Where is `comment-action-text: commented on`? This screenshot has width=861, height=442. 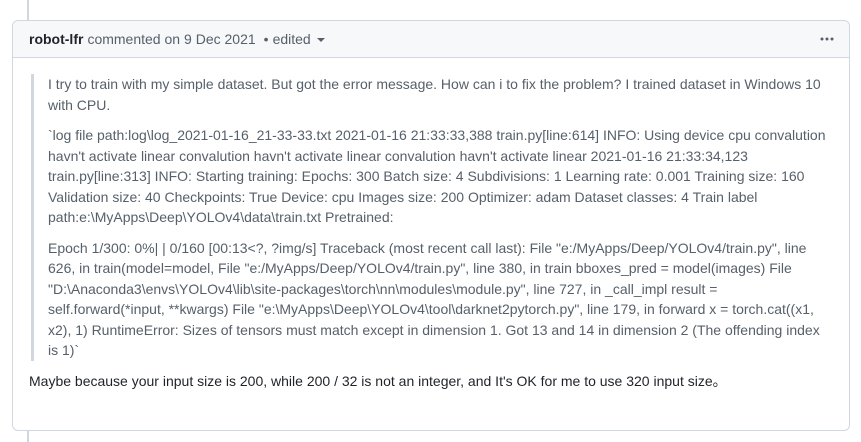
comment-action-text: commented on is located at coordinates (134, 39).